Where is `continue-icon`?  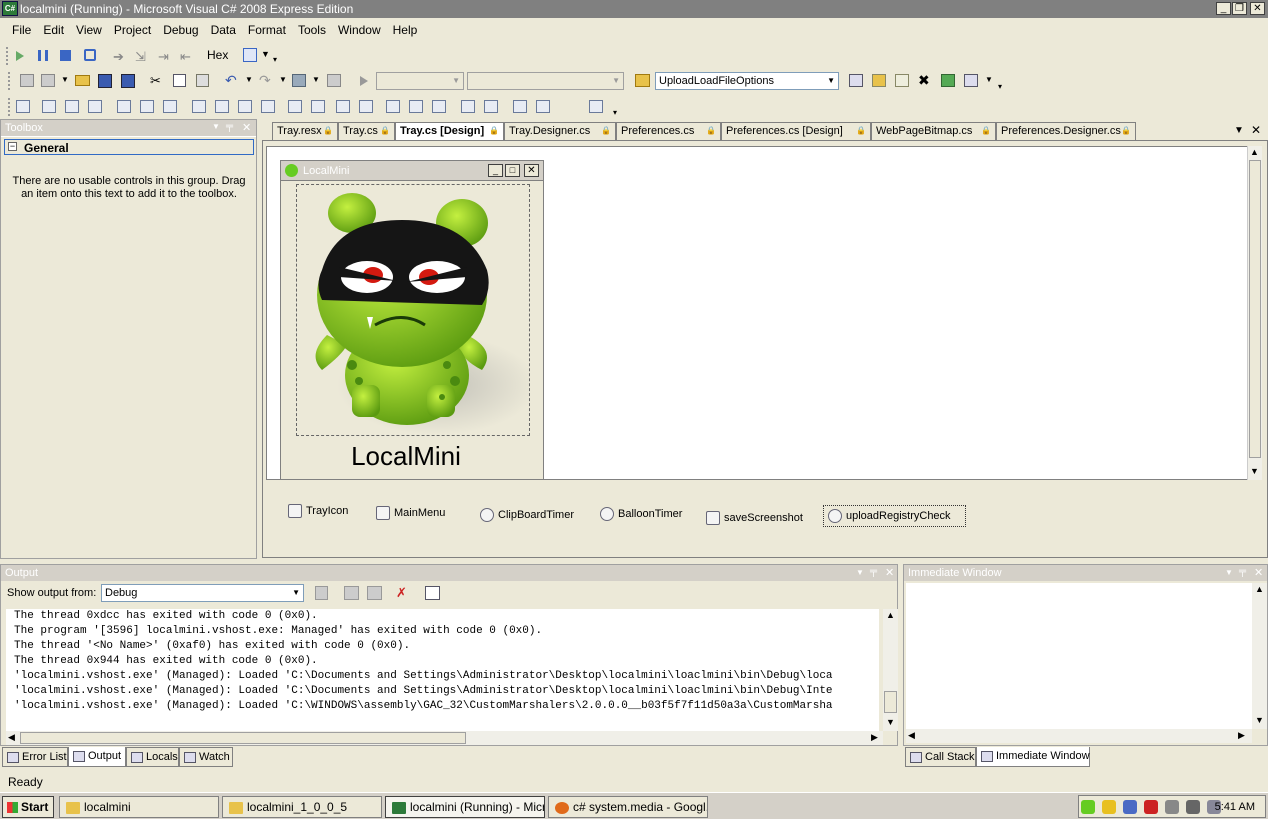 continue-icon is located at coordinates (20, 56).